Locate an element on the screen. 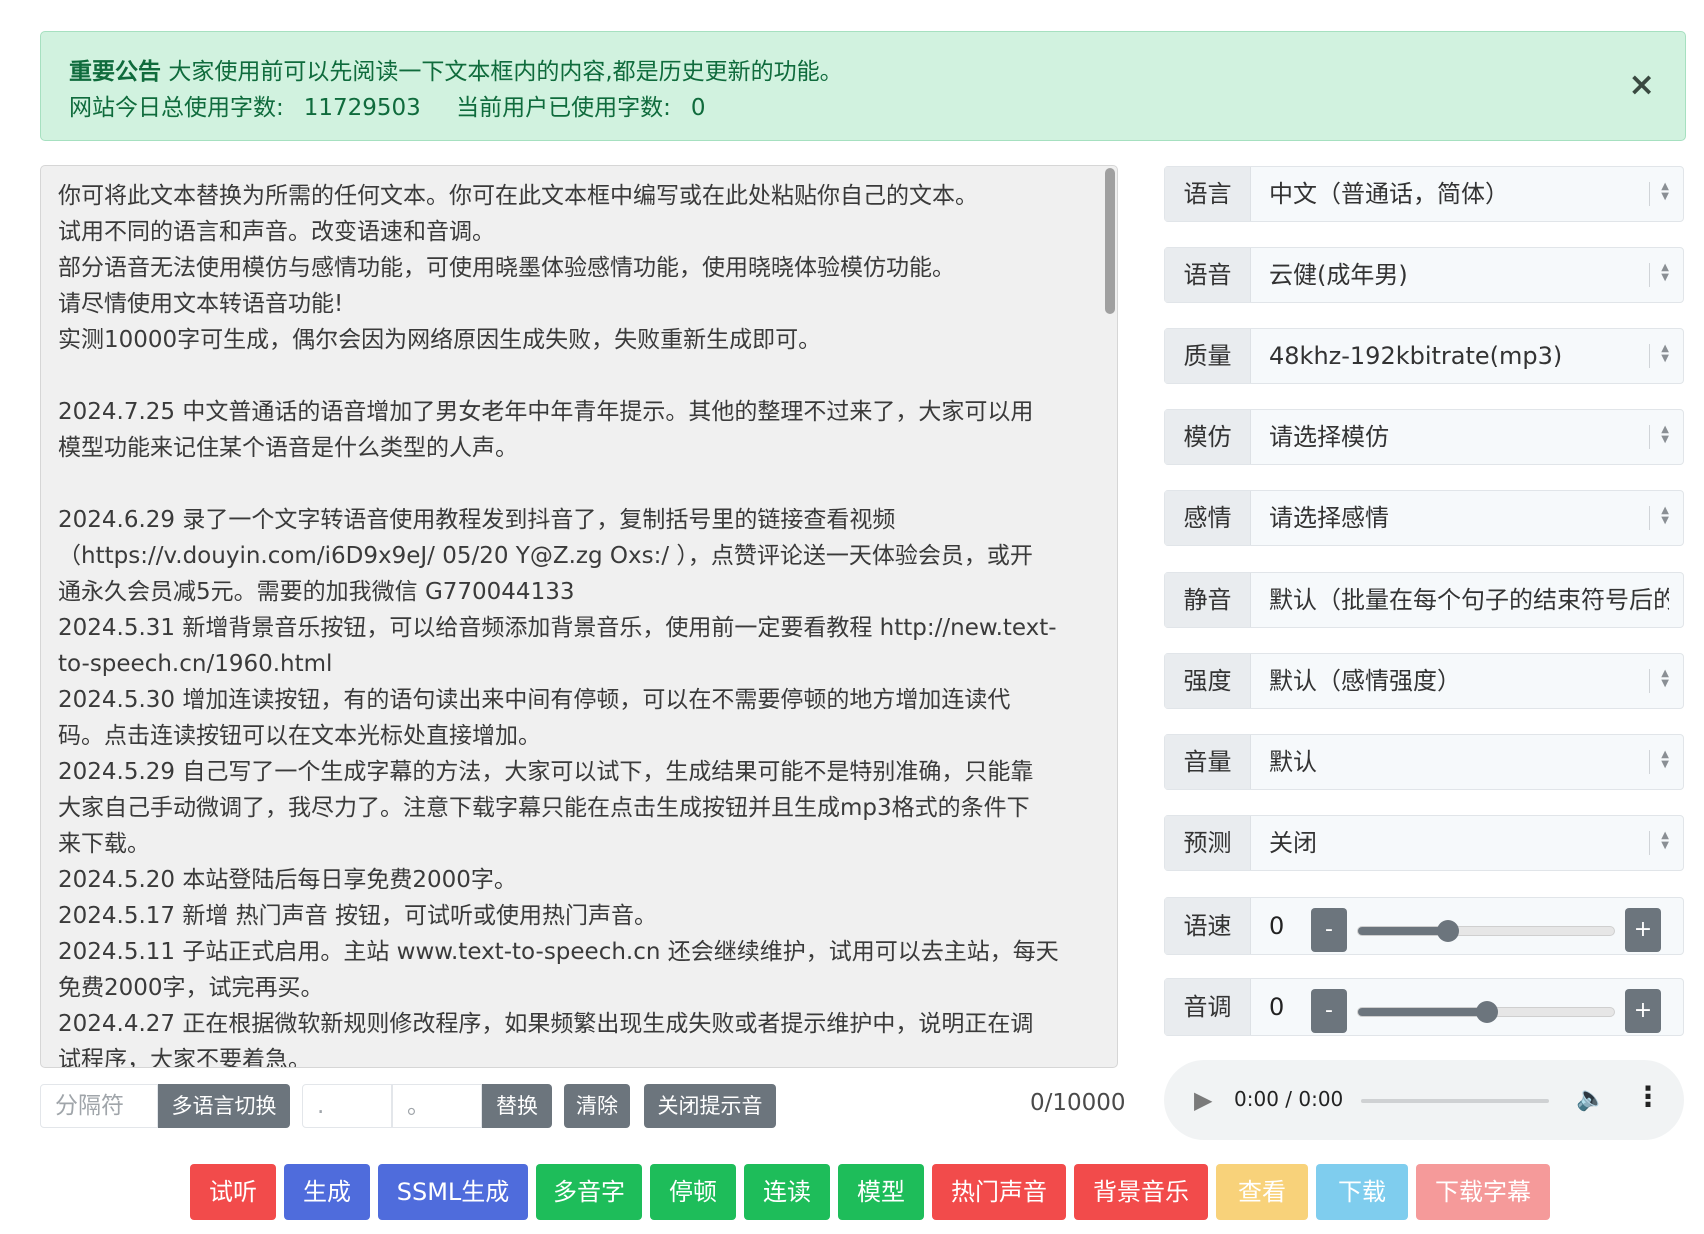  rate-increase-button: + is located at coordinates (1643, 930).